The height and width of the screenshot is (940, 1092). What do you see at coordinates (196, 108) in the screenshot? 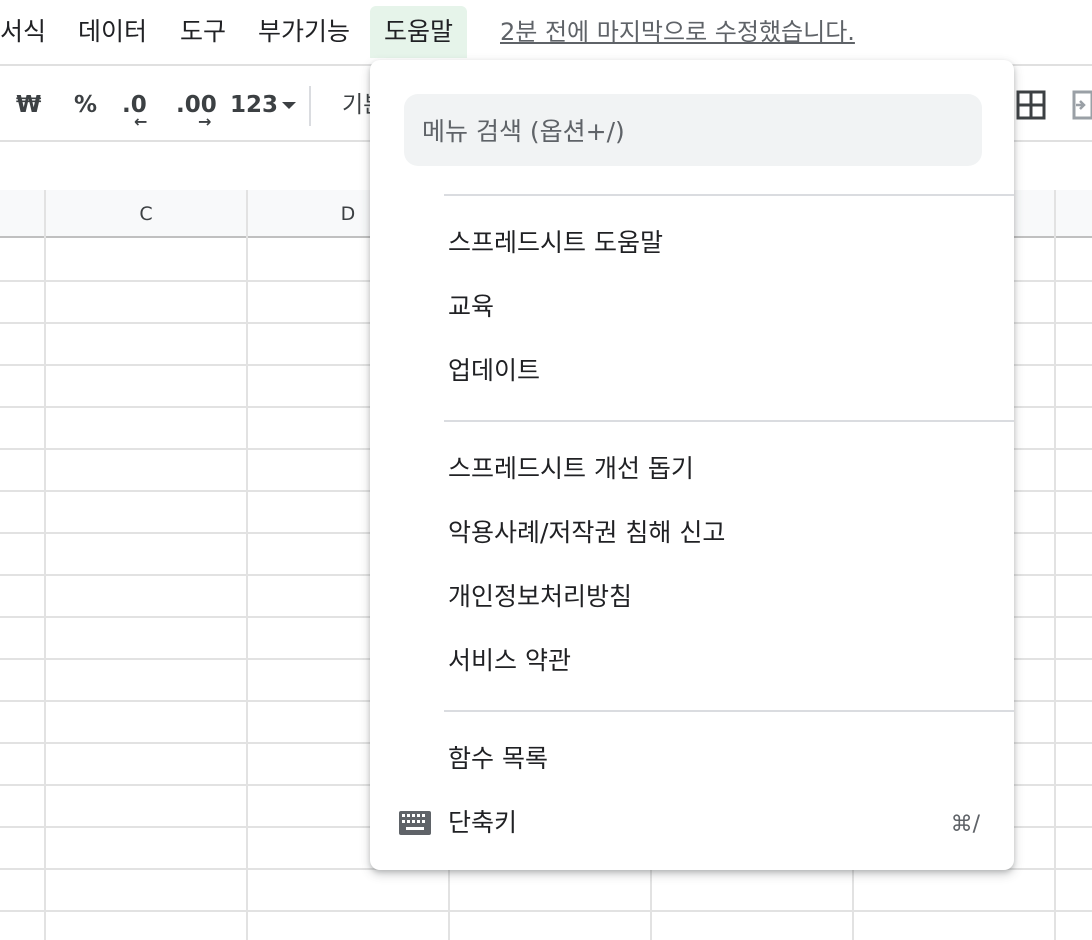
I see `increase-decimal-button: .00 →` at bounding box center [196, 108].